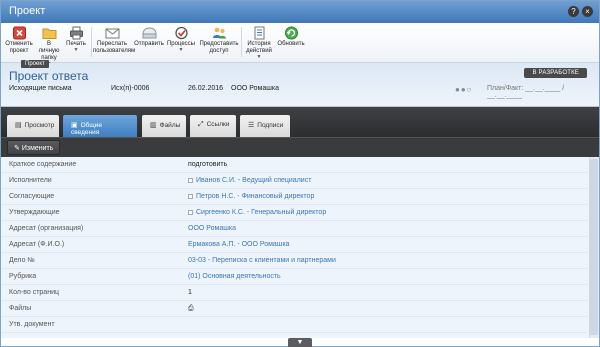 The height and width of the screenshot is (347, 600). What do you see at coordinates (130, 88) in the screenshot?
I see `doc-number: Исх(п)-0006` at bounding box center [130, 88].